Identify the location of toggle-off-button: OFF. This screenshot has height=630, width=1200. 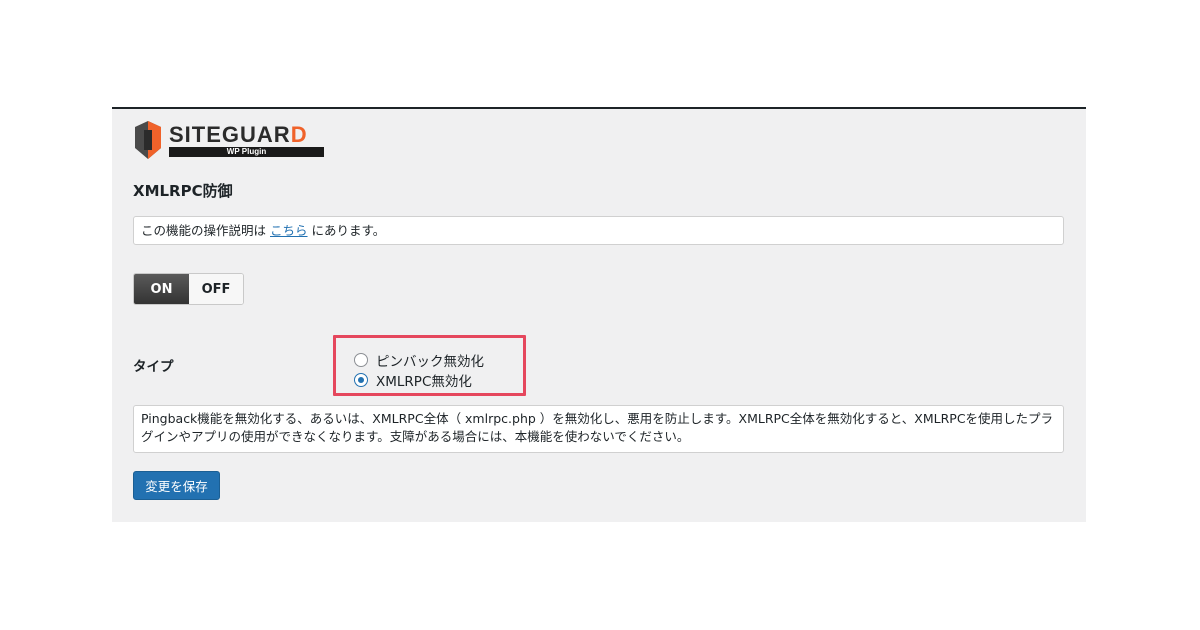
(216, 289).